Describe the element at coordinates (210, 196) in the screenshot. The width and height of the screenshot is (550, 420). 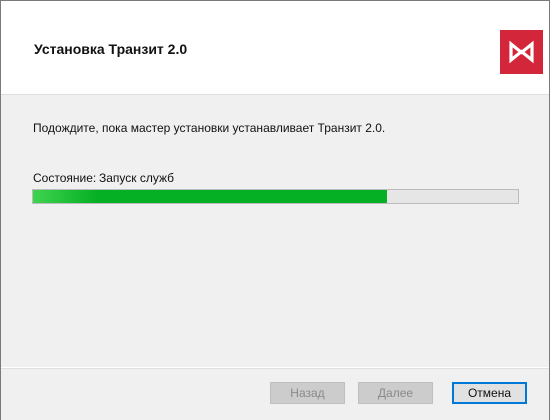
I see `progress-bar-fill` at that location.